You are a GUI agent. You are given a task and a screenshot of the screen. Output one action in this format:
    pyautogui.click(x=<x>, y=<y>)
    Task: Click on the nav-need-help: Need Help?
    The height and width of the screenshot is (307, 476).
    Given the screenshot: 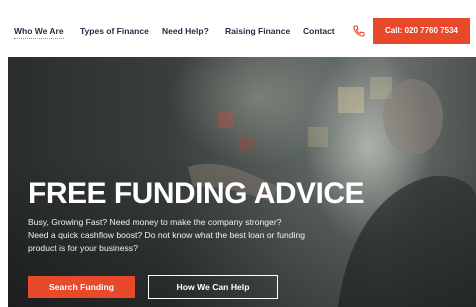 What is the action you would take?
    pyautogui.click(x=185, y=31)
    